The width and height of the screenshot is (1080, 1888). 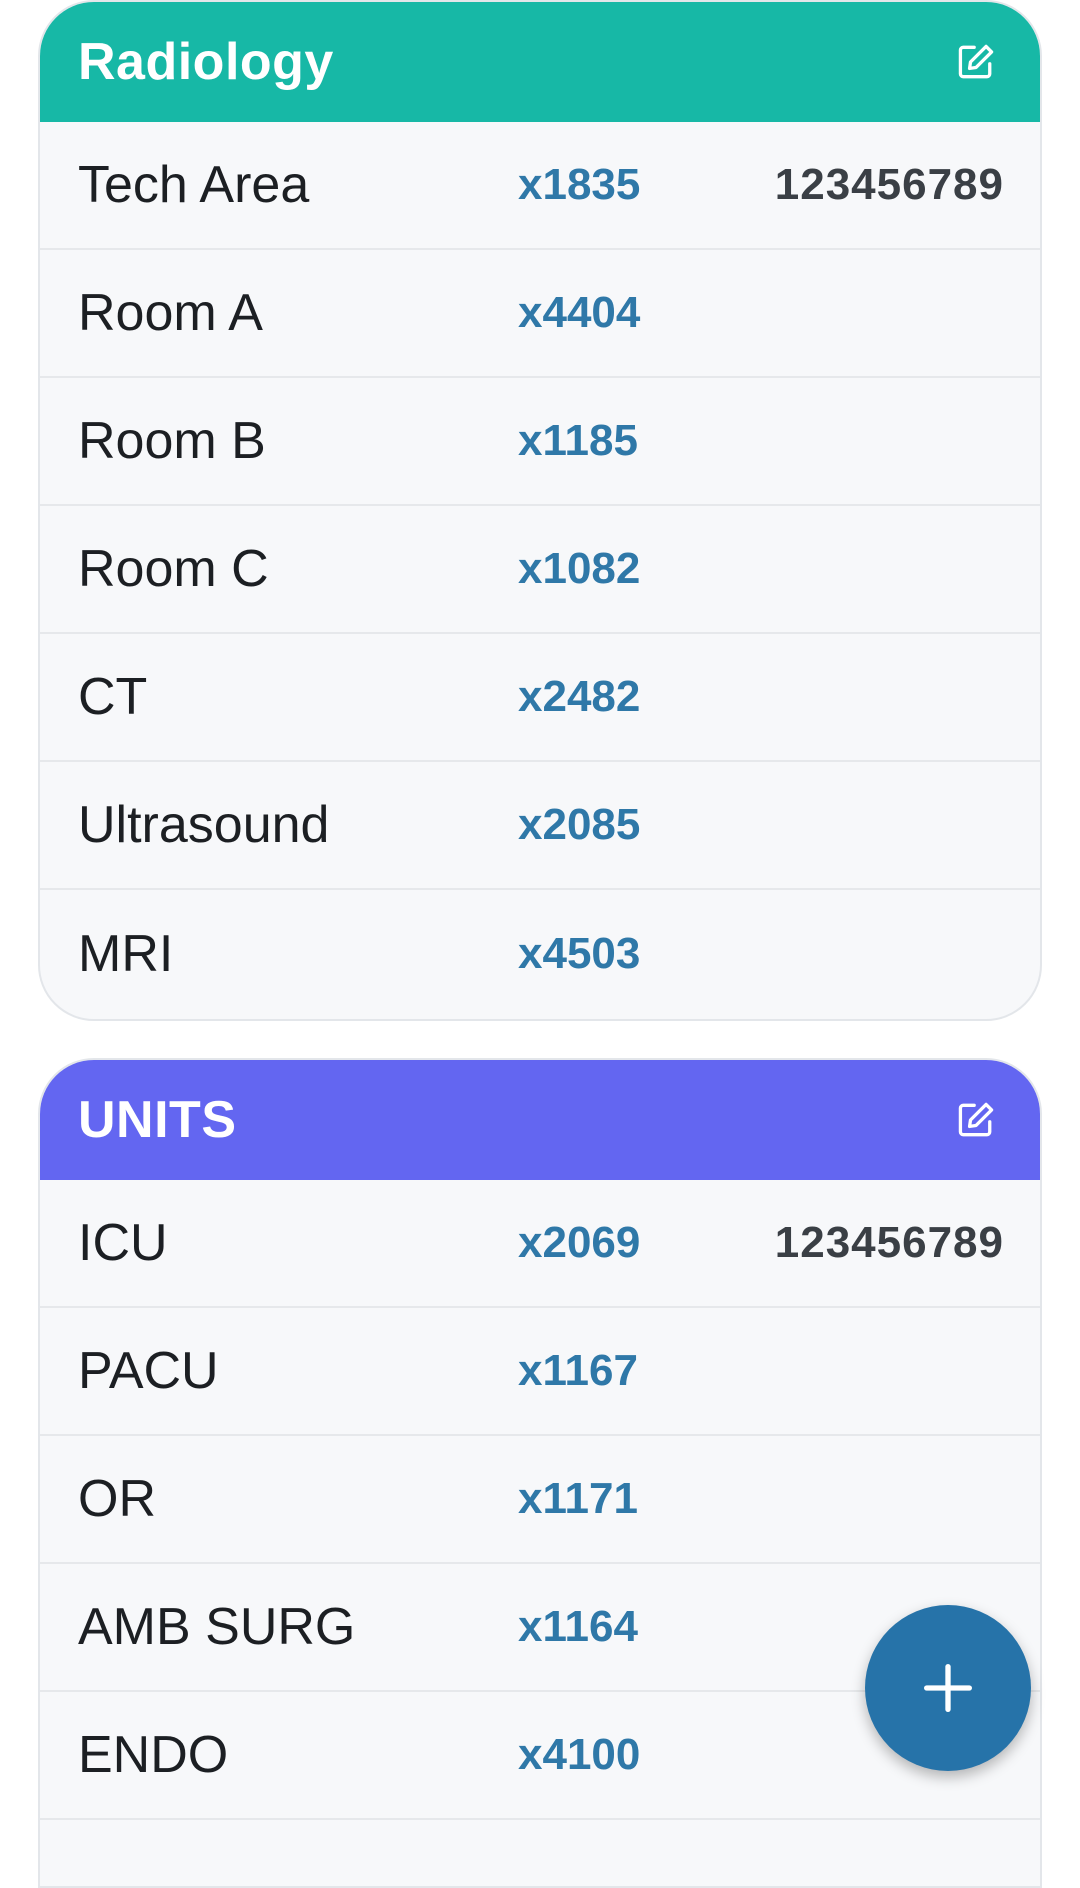 What do you see at coordinates (618, 569) in the screenshot?
I see `extension-link: x1082` at bounding box center [618, 569].